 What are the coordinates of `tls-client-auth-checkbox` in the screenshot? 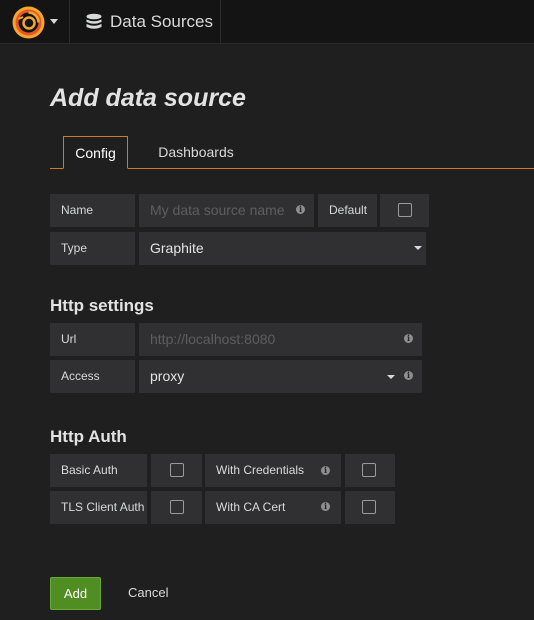 It's located at (176, 507).